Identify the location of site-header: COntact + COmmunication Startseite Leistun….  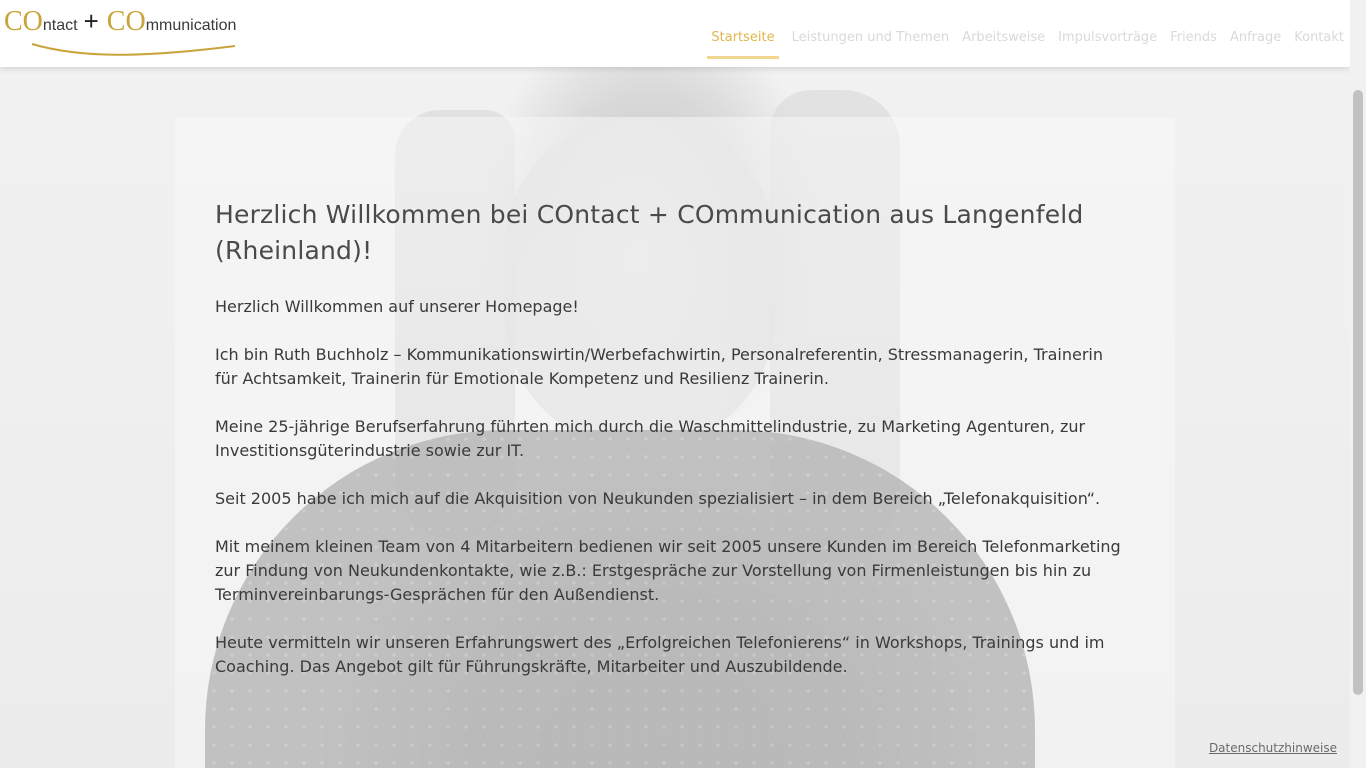
(675, 33).